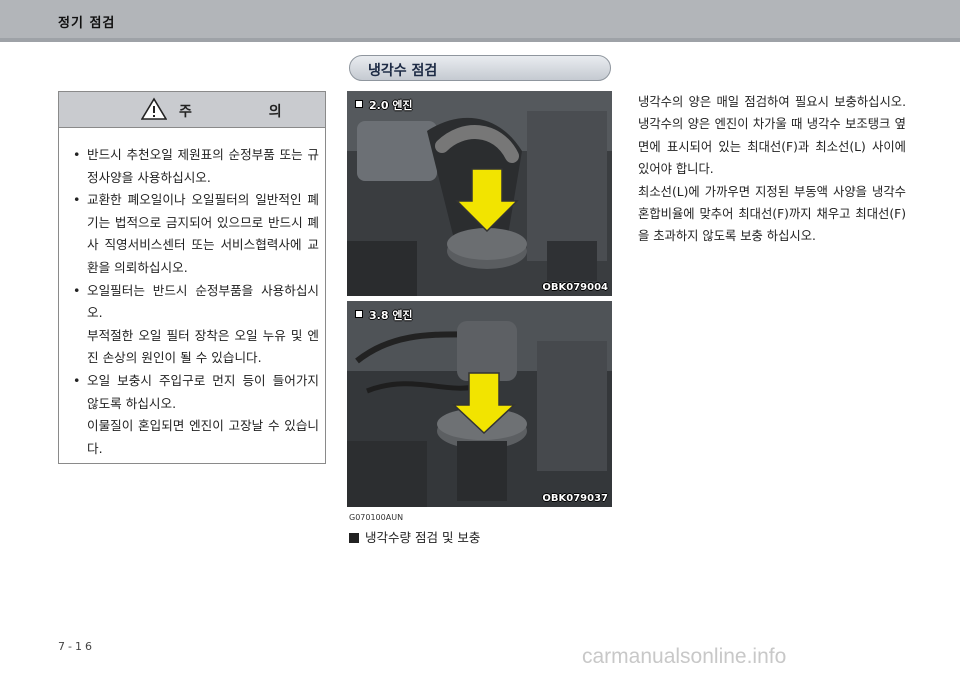 The width and height of the screenshot is (960, 676). I want to click on document-code: G070100AUN, so click(376, 517).